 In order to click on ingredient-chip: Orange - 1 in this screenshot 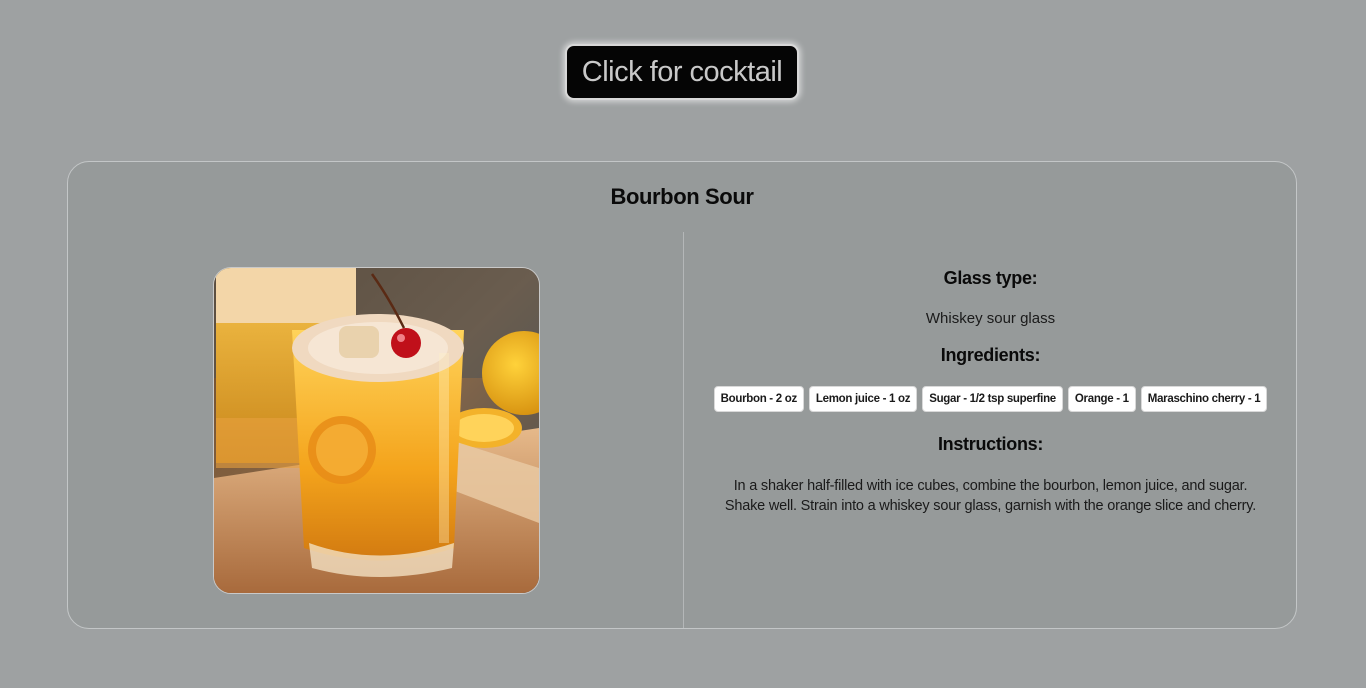, I will do `click(1101, 399)`.